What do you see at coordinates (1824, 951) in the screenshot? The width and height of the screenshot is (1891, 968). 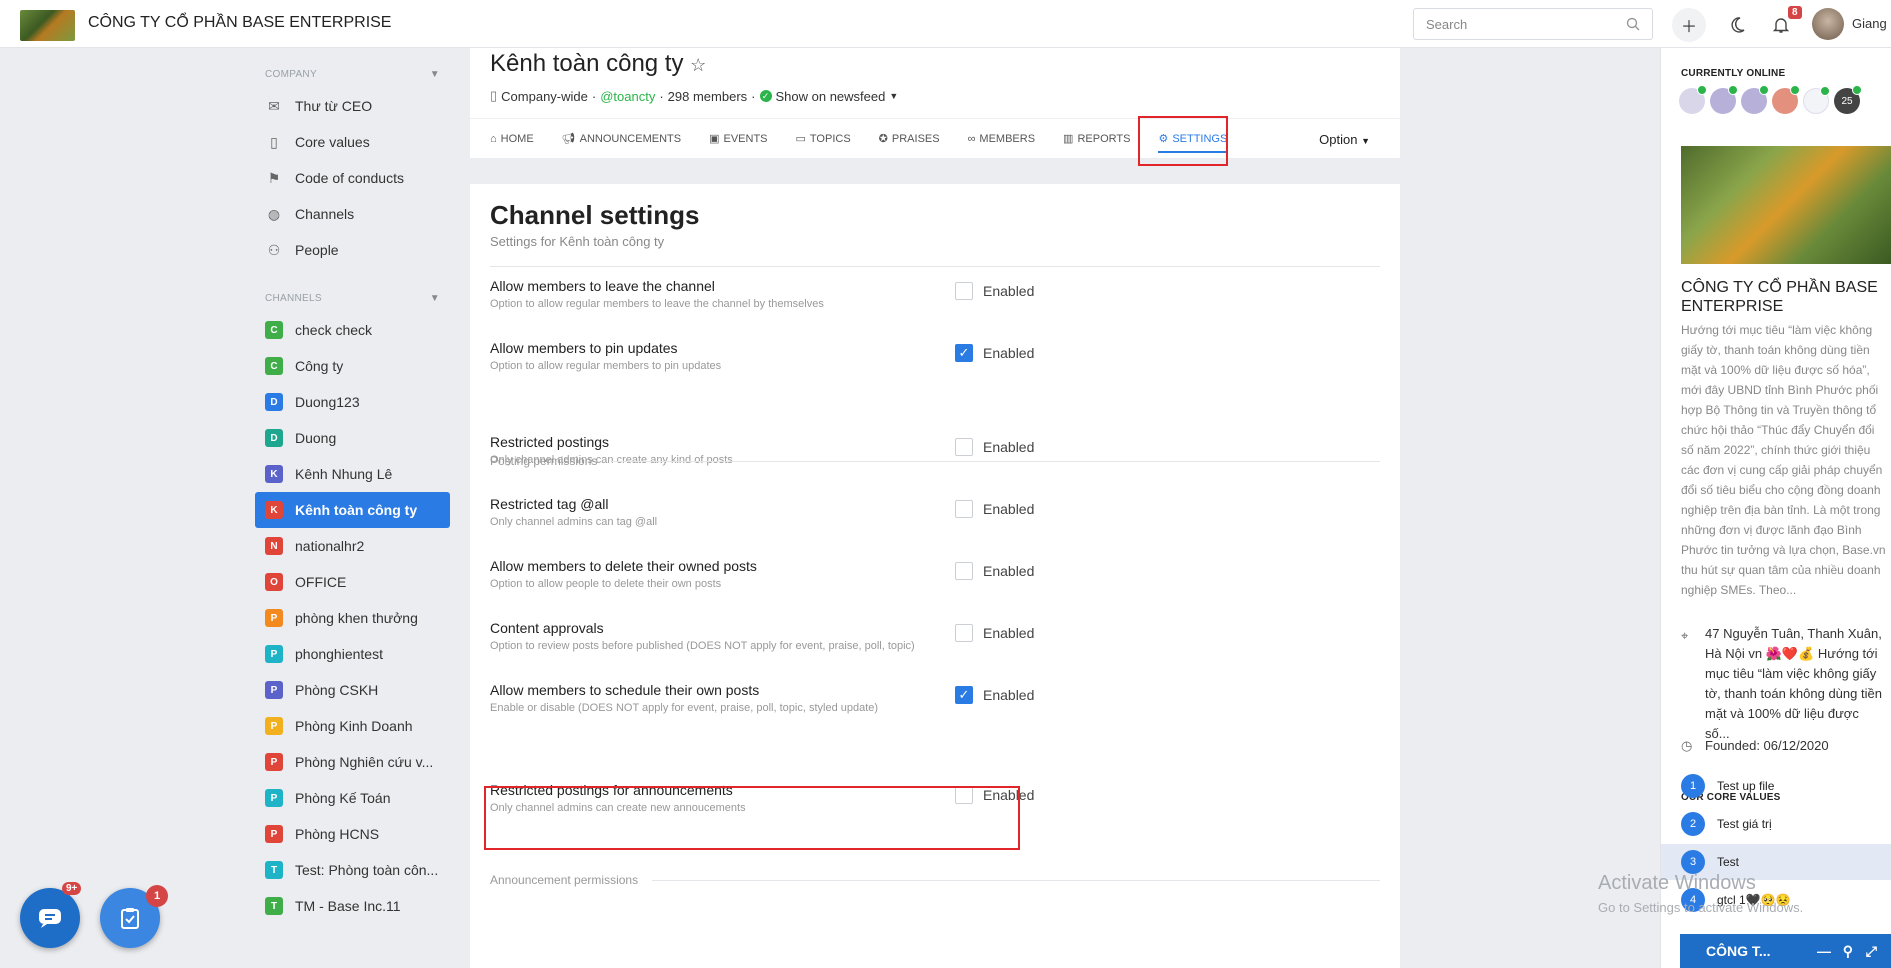 I see `minimize-icon: —` at bounding box center [1824, 951].